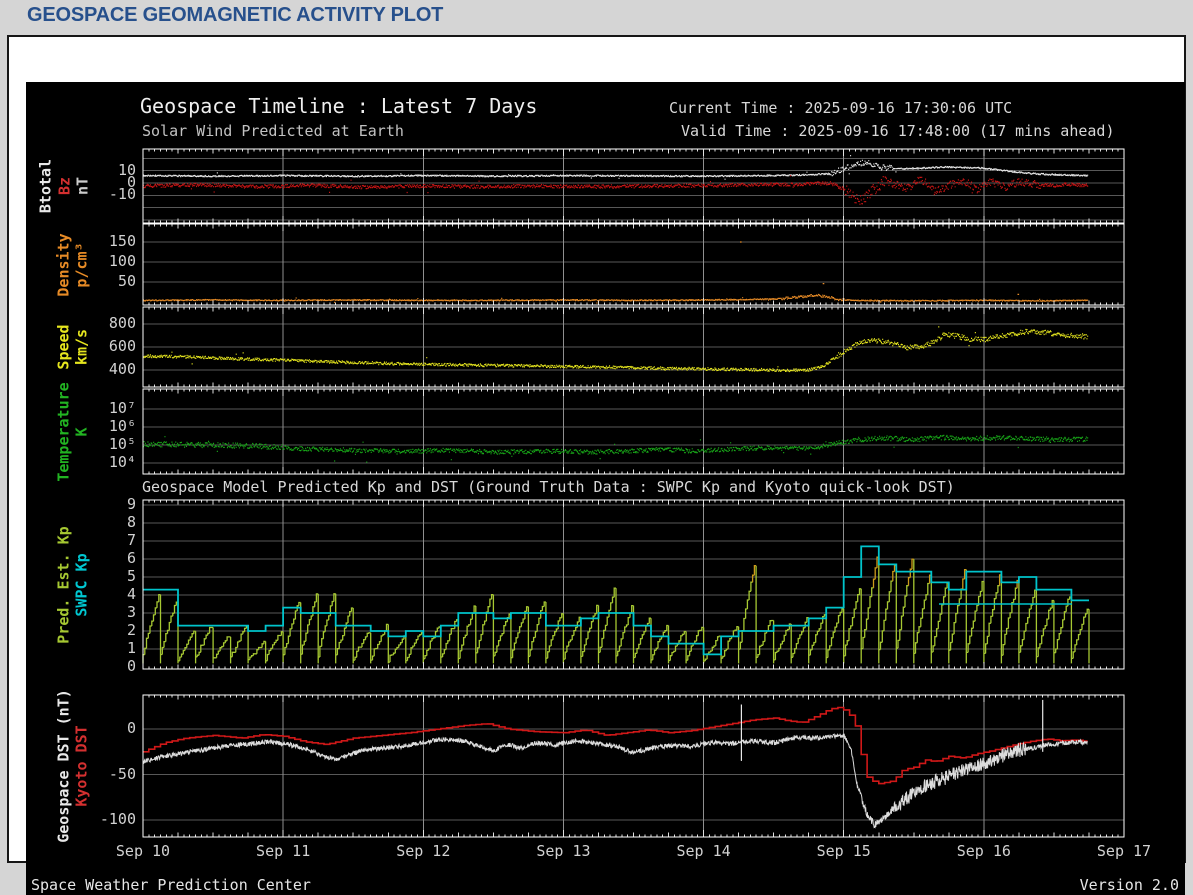 This screenshot has height=895, width=1193. Describe the element at coordinates (122, 425) in the screenshot. I see `solar-wind-temperature-ytick-10⁶: 10⁶` at that location.